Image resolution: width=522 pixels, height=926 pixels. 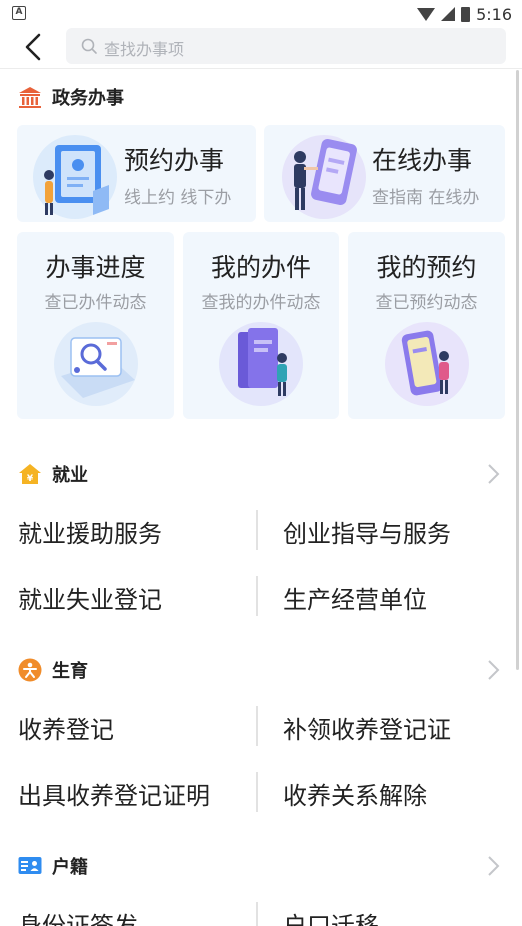 I want to click on section-title: 生育, so click(x=70, y=671).